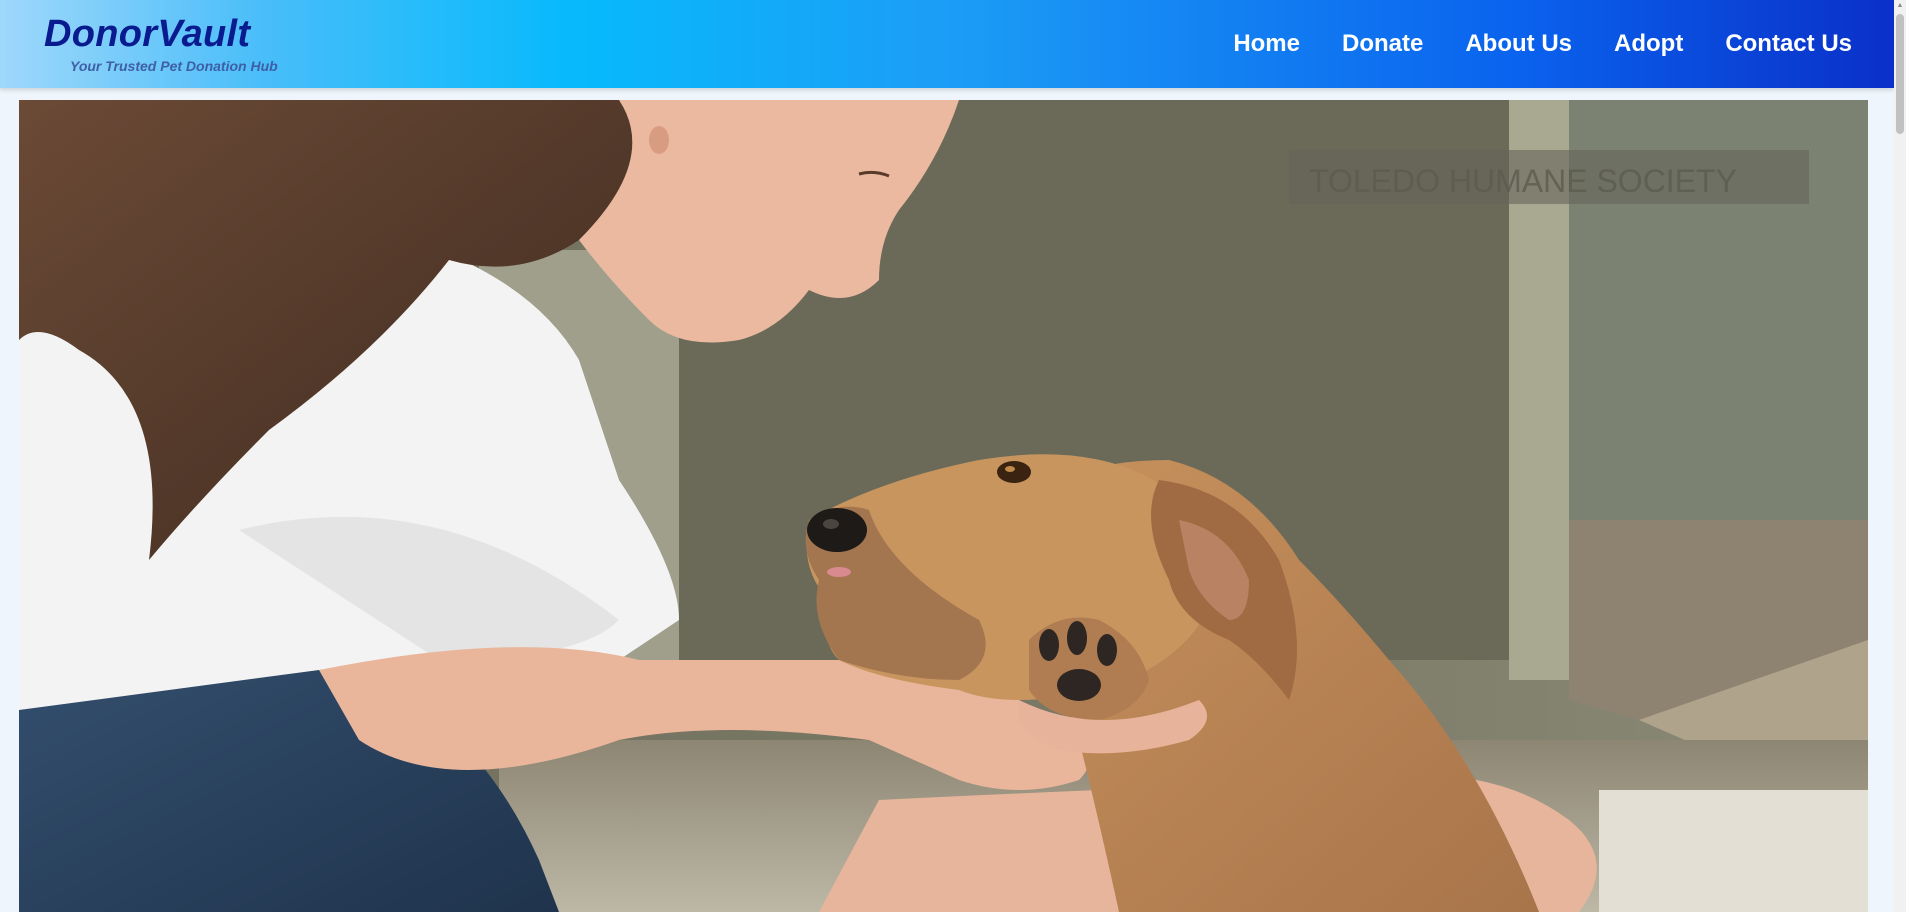 Image resolution: width=1906 pixels, height=912 pixels. I want to click on nav-adopt-link: Adopt, so click(1648, 44).